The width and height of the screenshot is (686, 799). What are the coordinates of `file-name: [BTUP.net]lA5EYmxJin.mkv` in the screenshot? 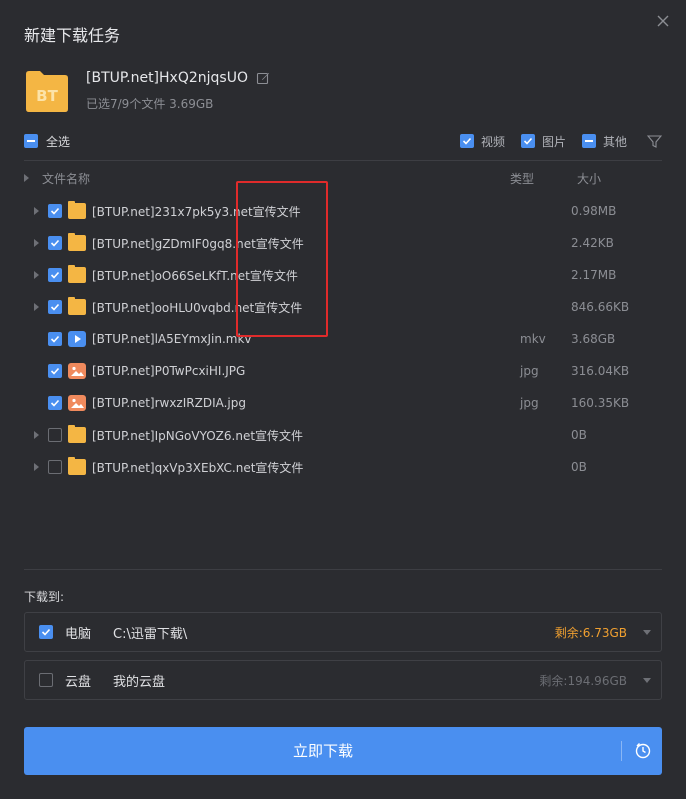 It's located at (172, 339).